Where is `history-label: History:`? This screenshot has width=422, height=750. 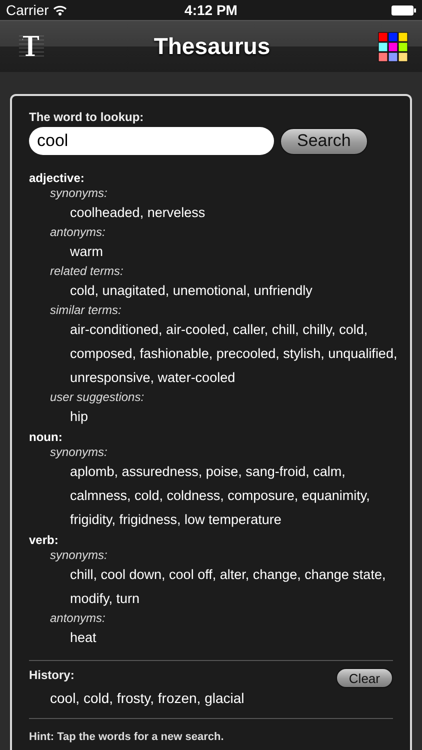 history-label: History: is located at coordinates (52, 675).